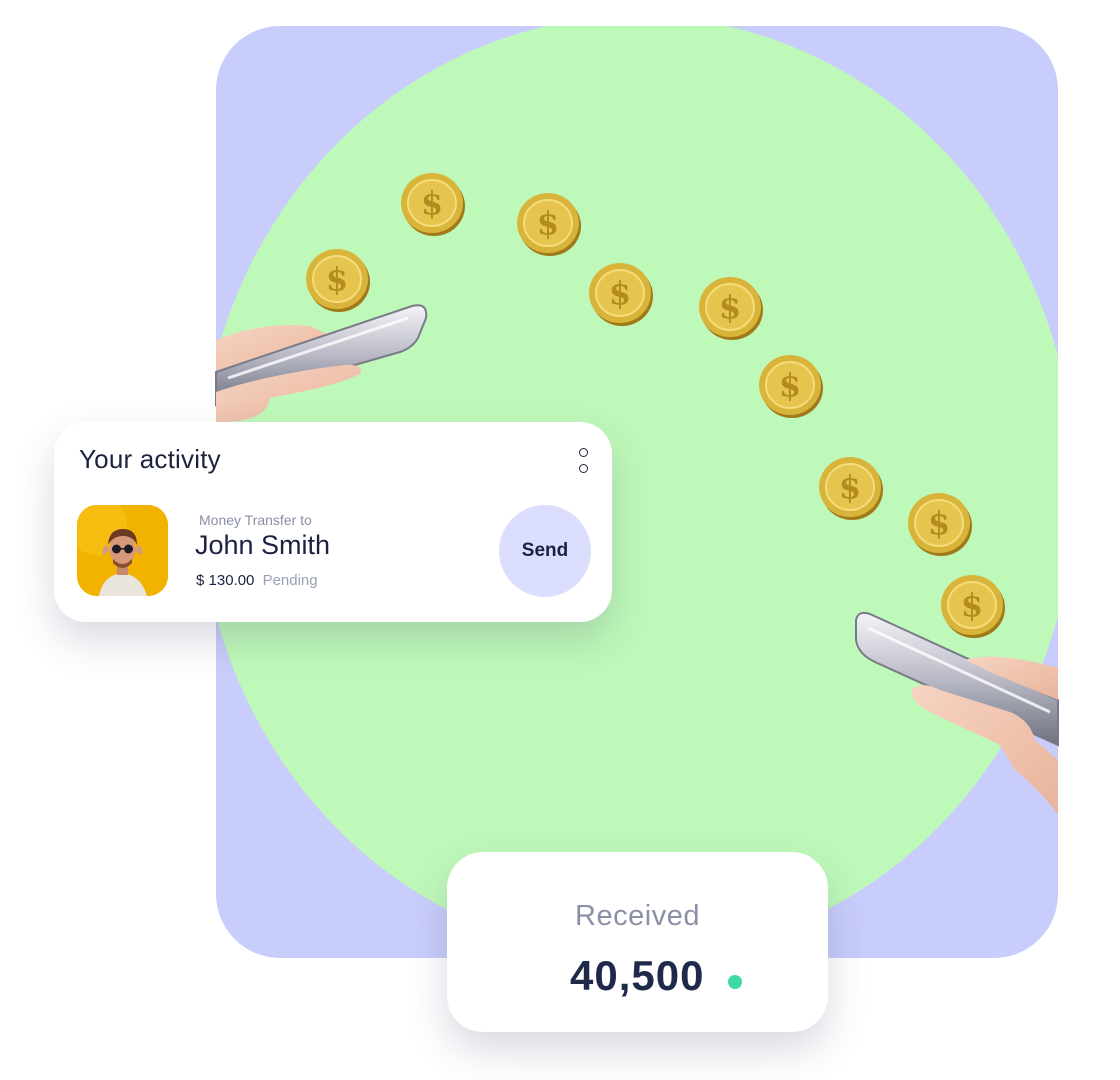 The width and height of the screenshot is (1120, 1080). I want to click on more-vertical-icon, so click(584, 463).